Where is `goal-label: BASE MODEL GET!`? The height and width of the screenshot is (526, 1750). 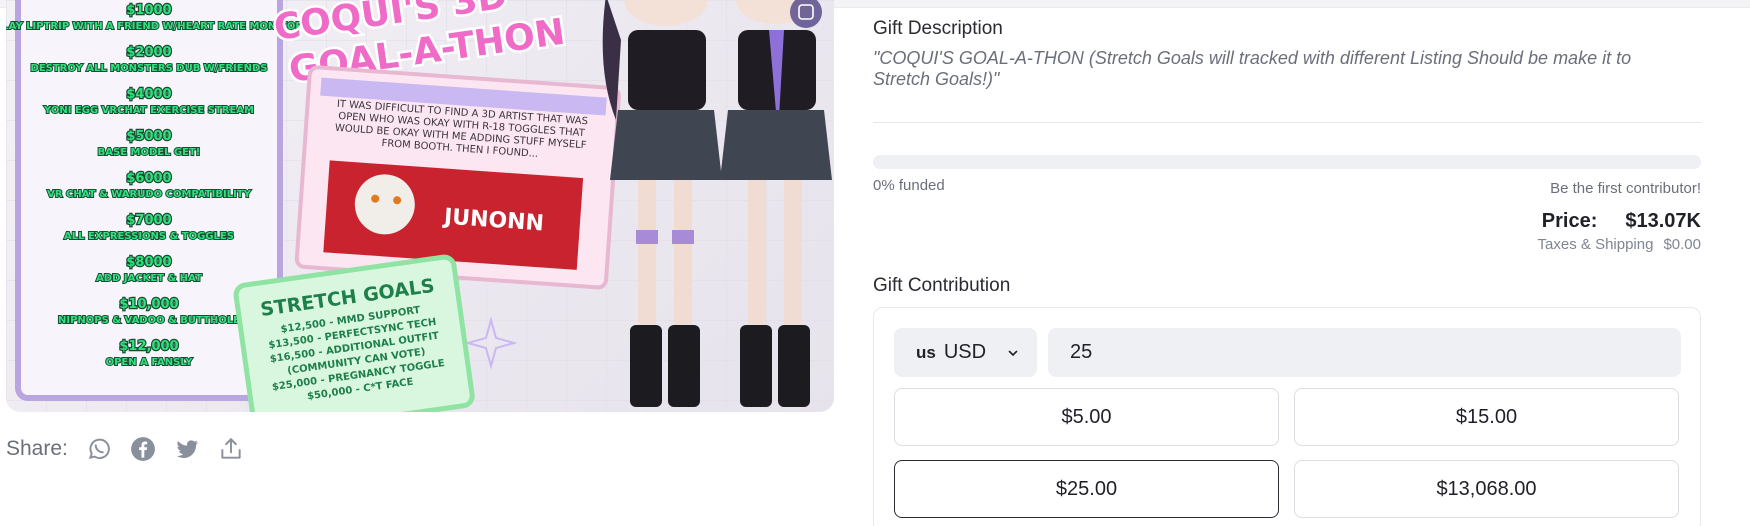
goal-label: BASE MODEL GET! is located at coordinates (149, 152).